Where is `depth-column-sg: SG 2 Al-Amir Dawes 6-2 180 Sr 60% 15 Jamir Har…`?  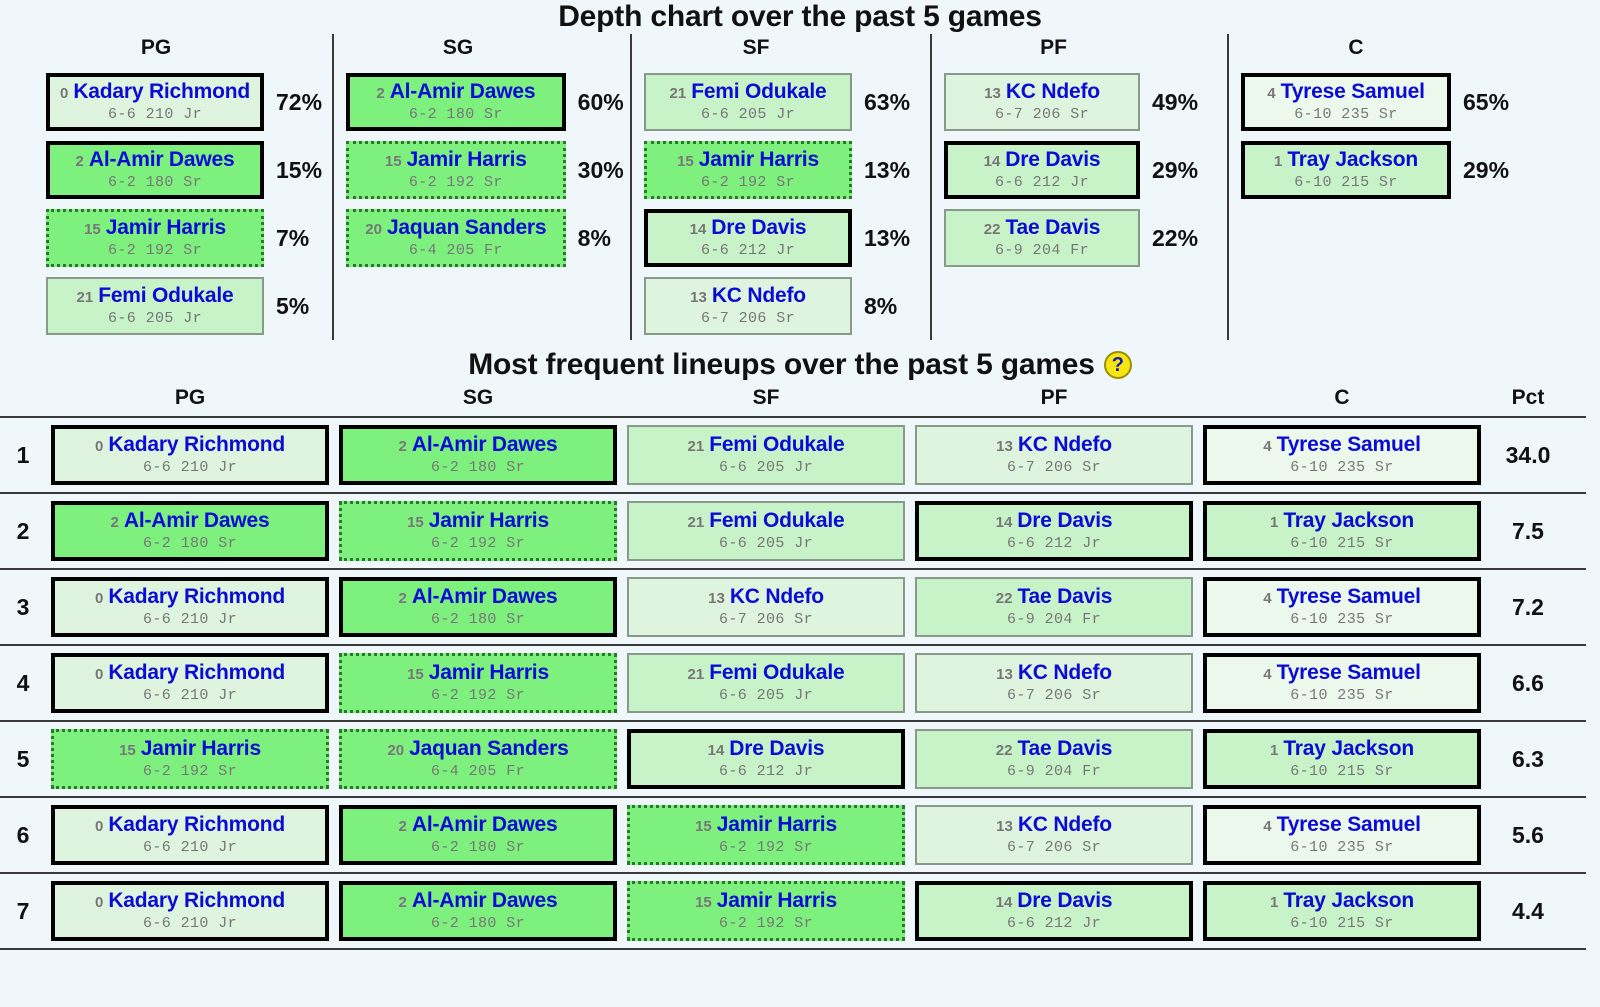 depth-column-sg: SG 2 Al-Amir Dawes 6-2 180 Sr 60% 15 Jamir Har… is located at coordinates (481, 187).